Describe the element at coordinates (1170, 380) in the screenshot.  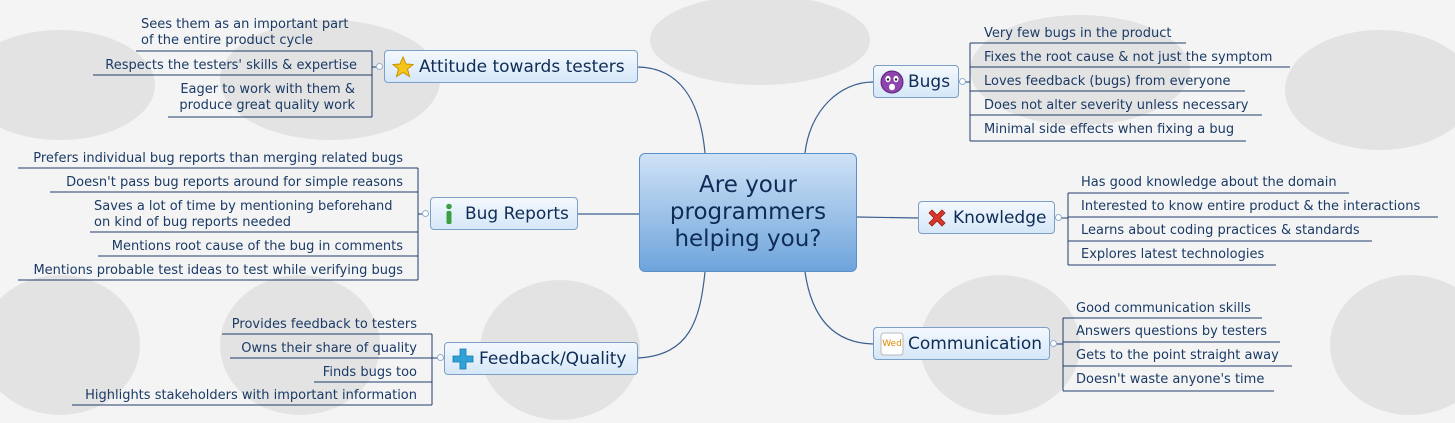
I see `subtopic-item: Doesn't waste anyone's time` at that location.